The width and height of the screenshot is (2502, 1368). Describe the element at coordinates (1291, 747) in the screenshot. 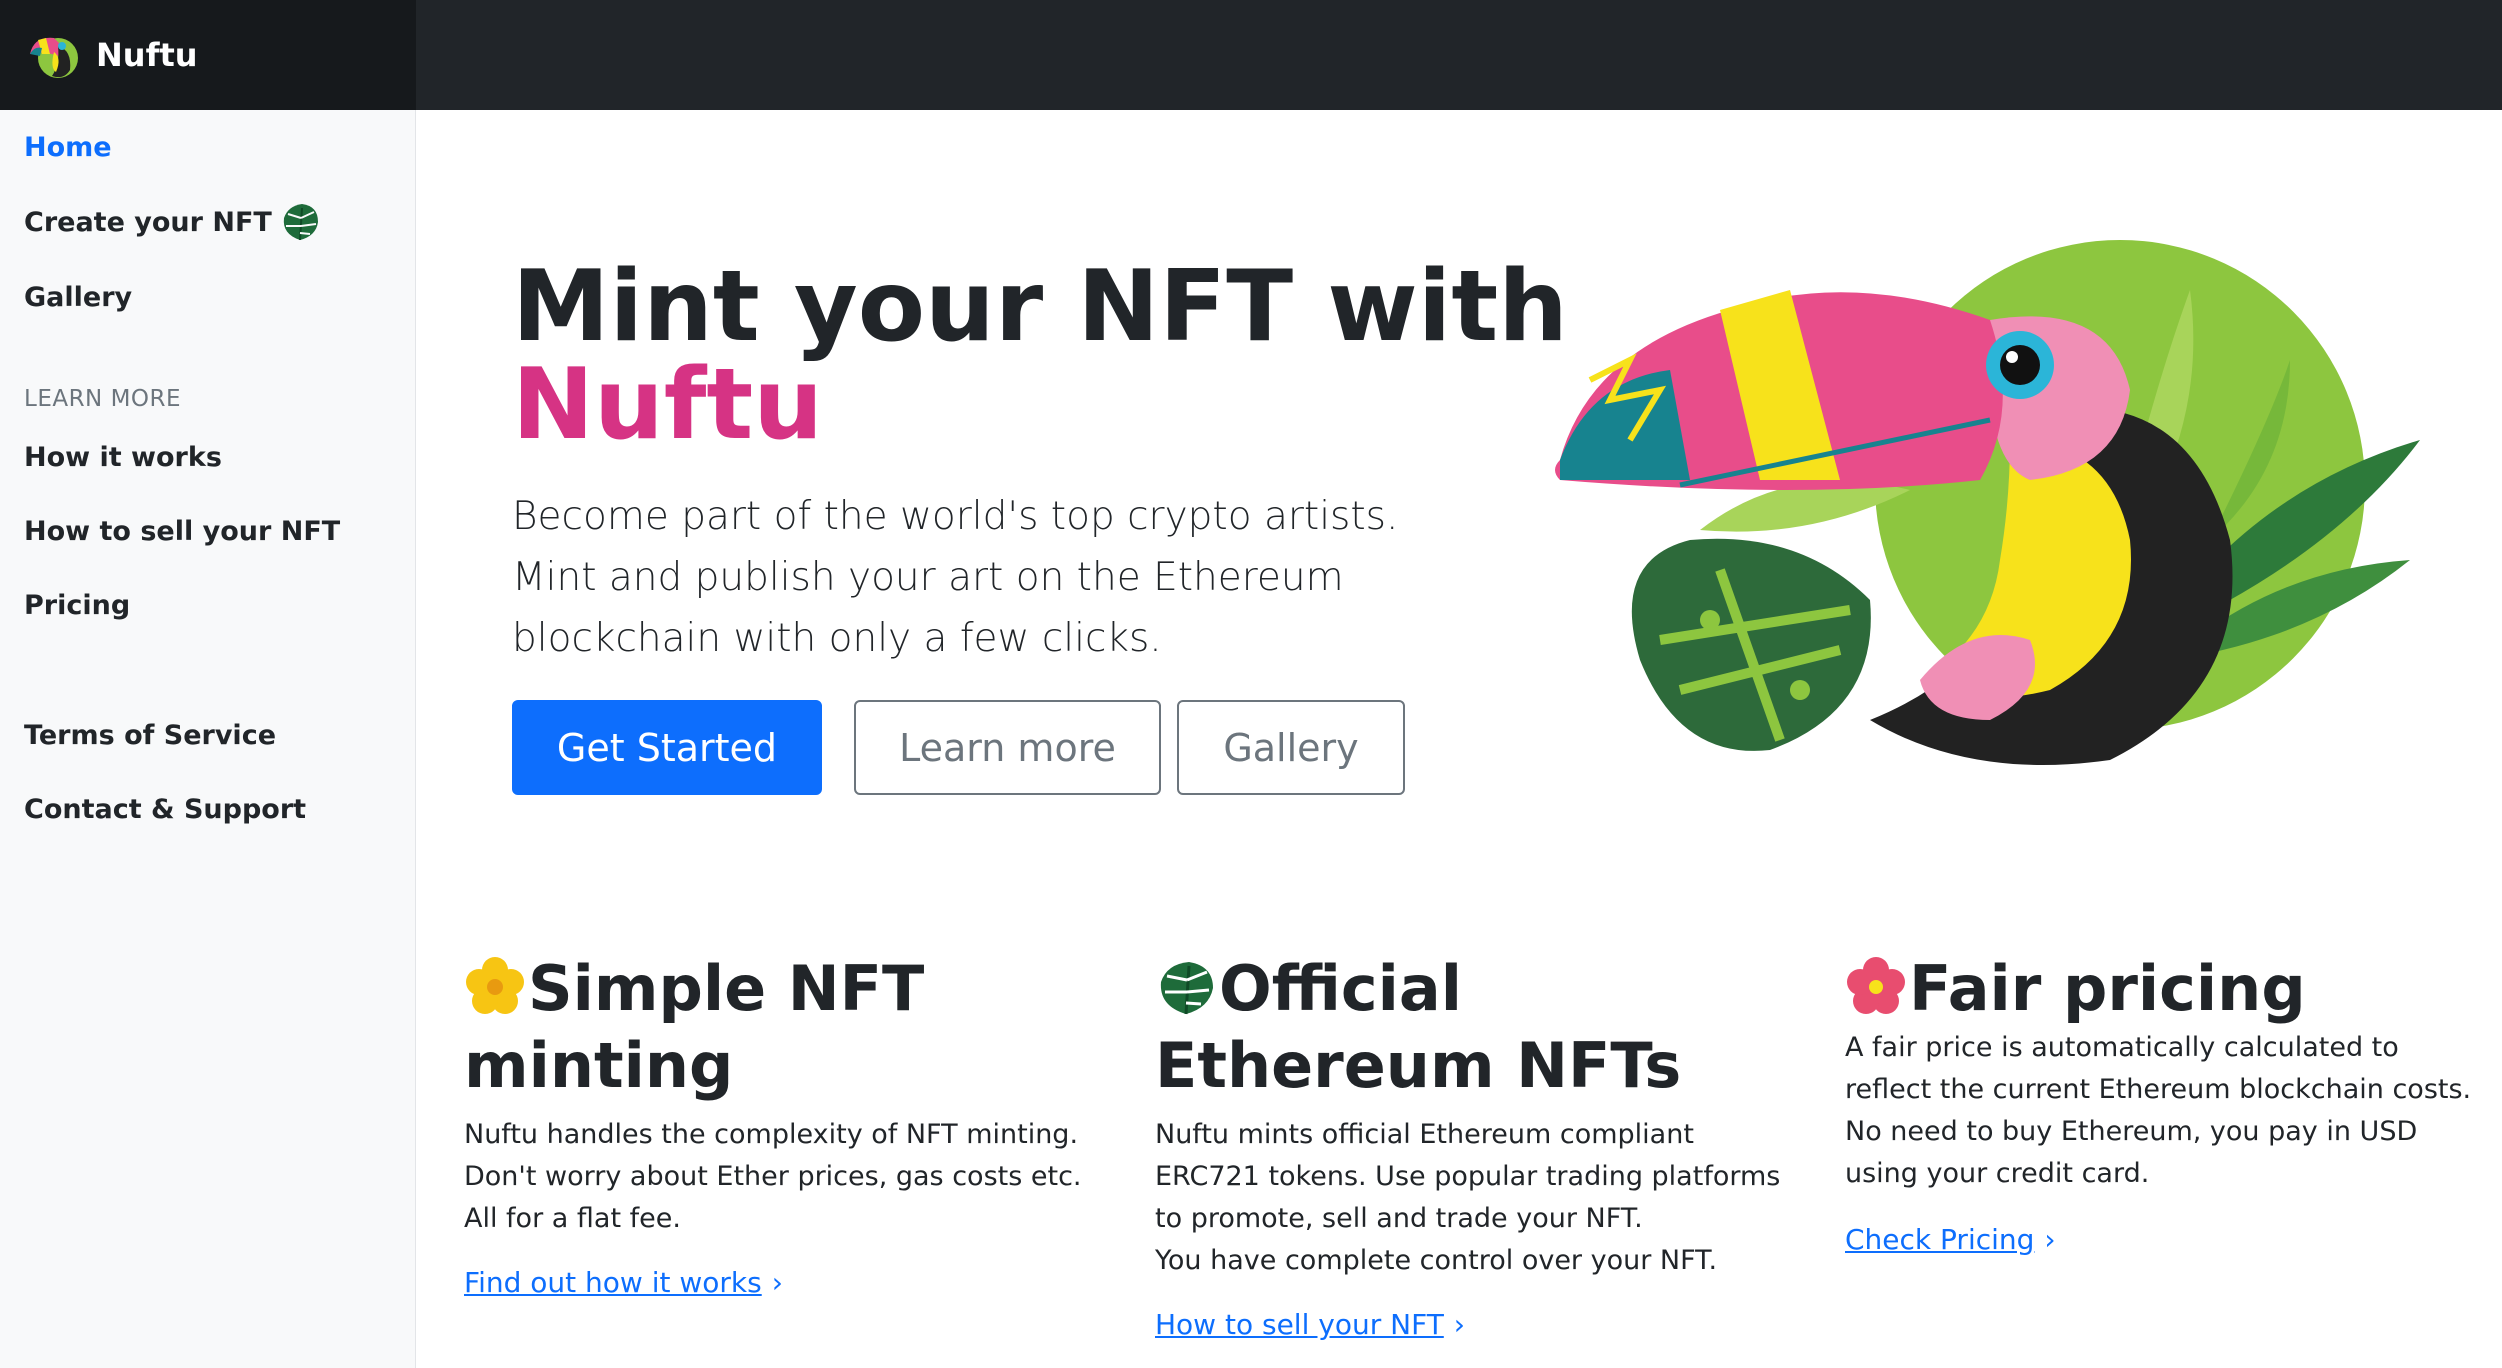

I see `gallery-button: Gallery` at that location.